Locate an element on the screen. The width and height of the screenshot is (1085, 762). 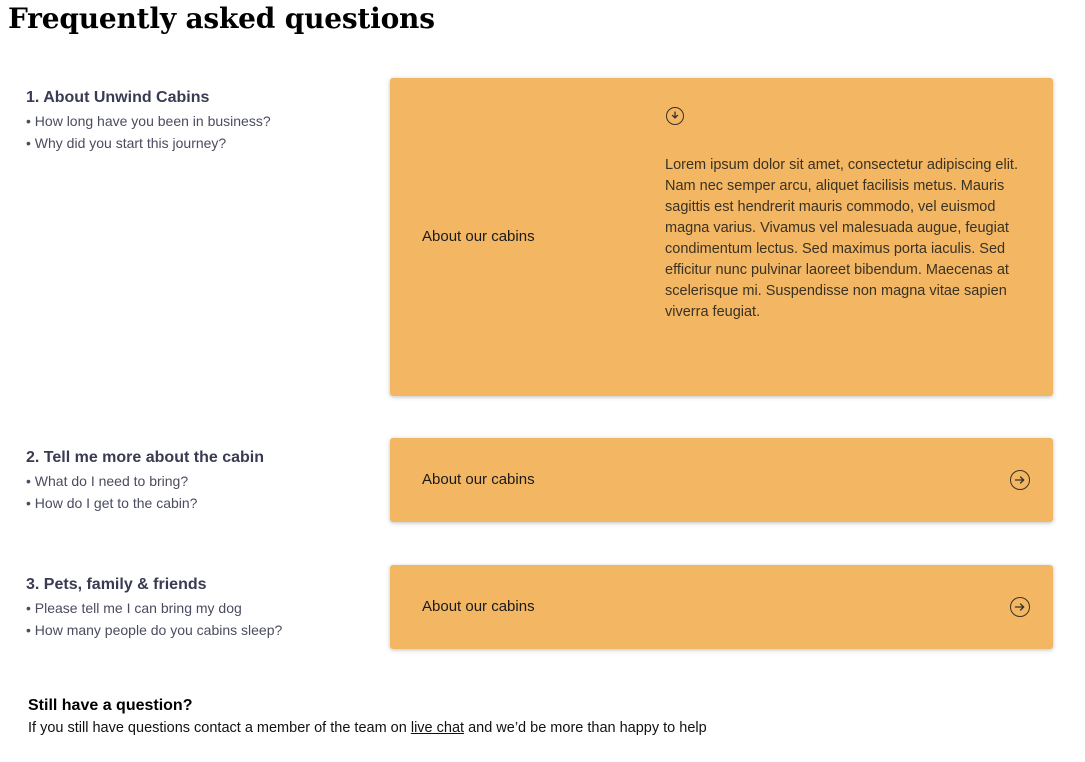
faq-section-title: 2. Tell me more about the cabin is located at coordinates (145, 457).